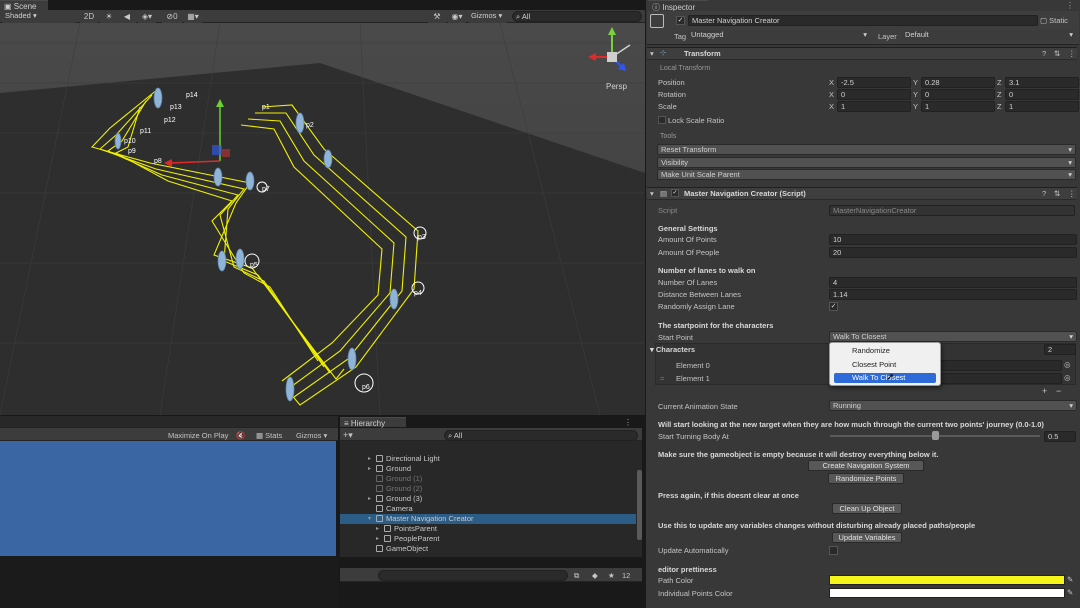 The image size is (1080, 608). Describe the element at coordinates (437, 17) in the screenshot. I see `tools-icon: ⚒` at that location.